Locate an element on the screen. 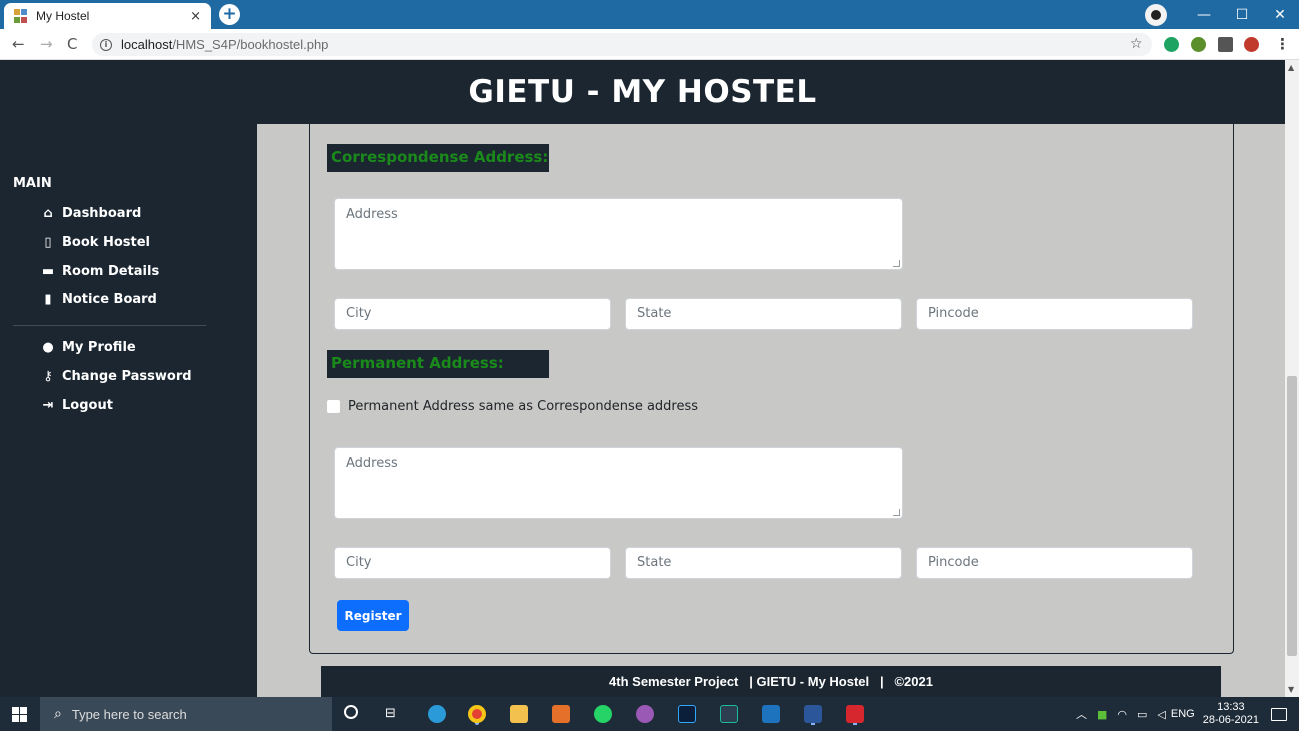 This screenshot has width=1299, height=731. sidebar-section-main: MAIN is located at coordinates (32, 183).